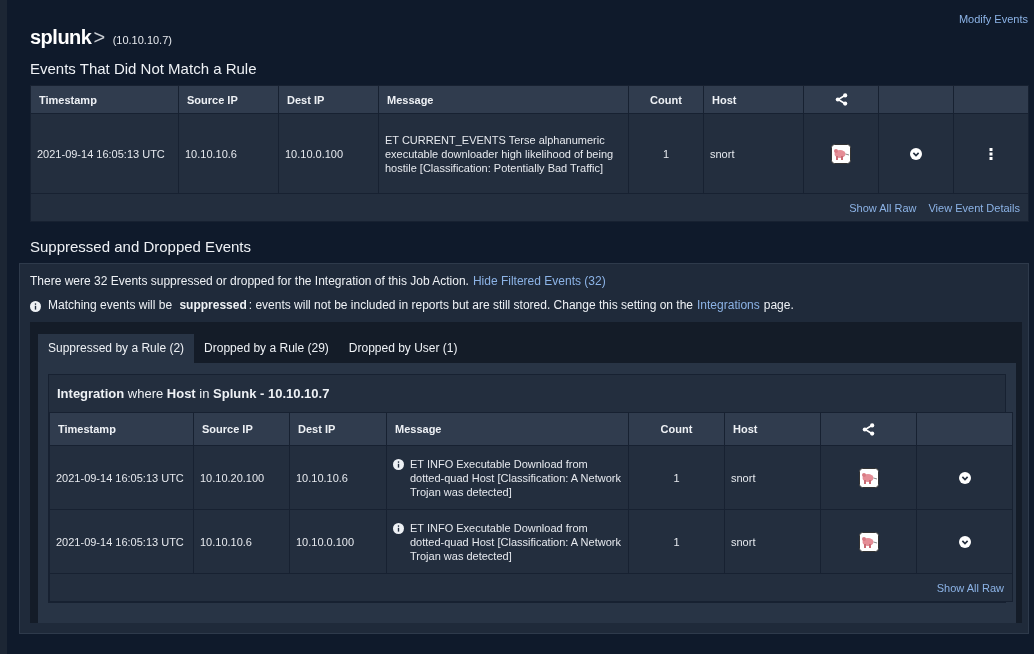 This screenshot has height=654, width=1034. I want to click on tab: Dropped by a Rule (29), so click(266, 348).